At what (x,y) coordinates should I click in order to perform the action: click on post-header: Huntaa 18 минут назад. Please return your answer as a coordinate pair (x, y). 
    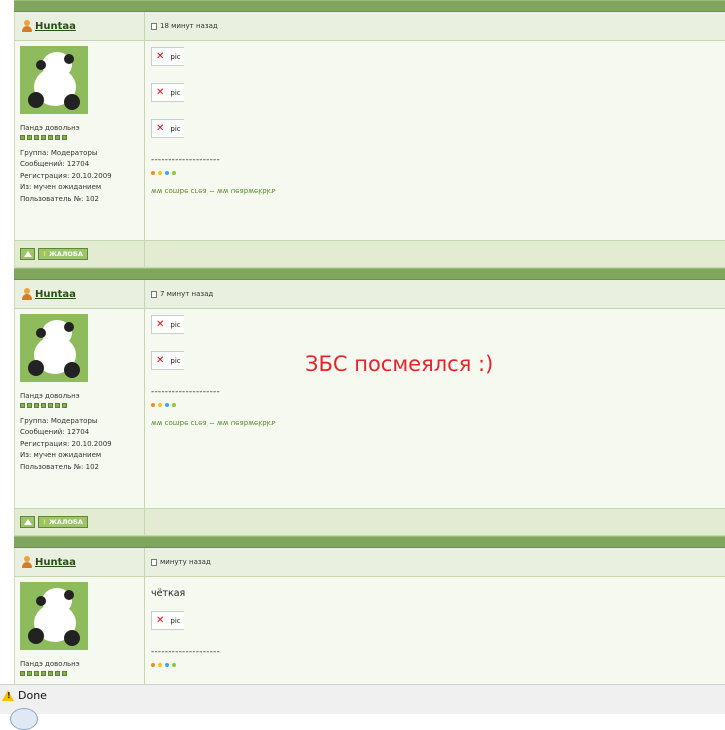
    Looking at the image, I should click on (370, 26).